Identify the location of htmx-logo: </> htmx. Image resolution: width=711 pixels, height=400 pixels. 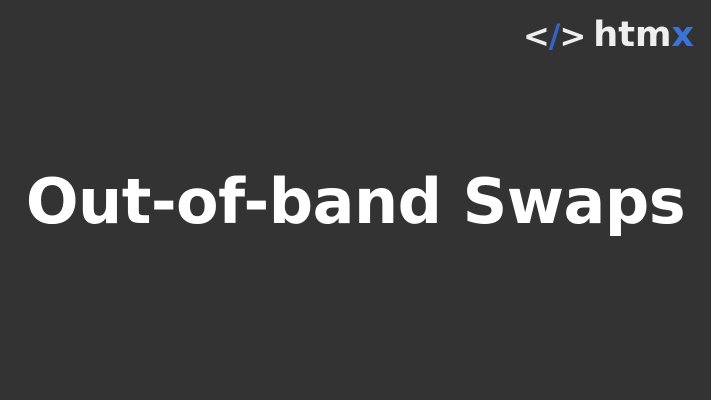
(608, 35).